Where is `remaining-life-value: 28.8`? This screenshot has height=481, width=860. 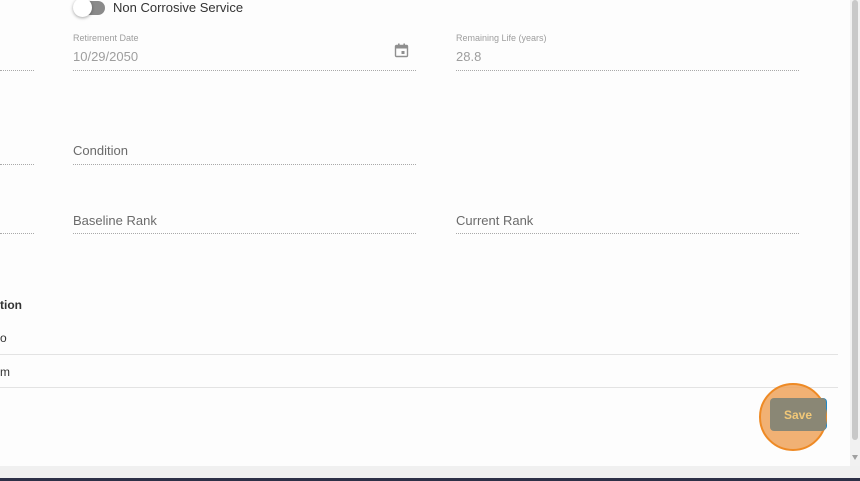 remaining-life-value: 28.8 is located at coordinates (469, 56).